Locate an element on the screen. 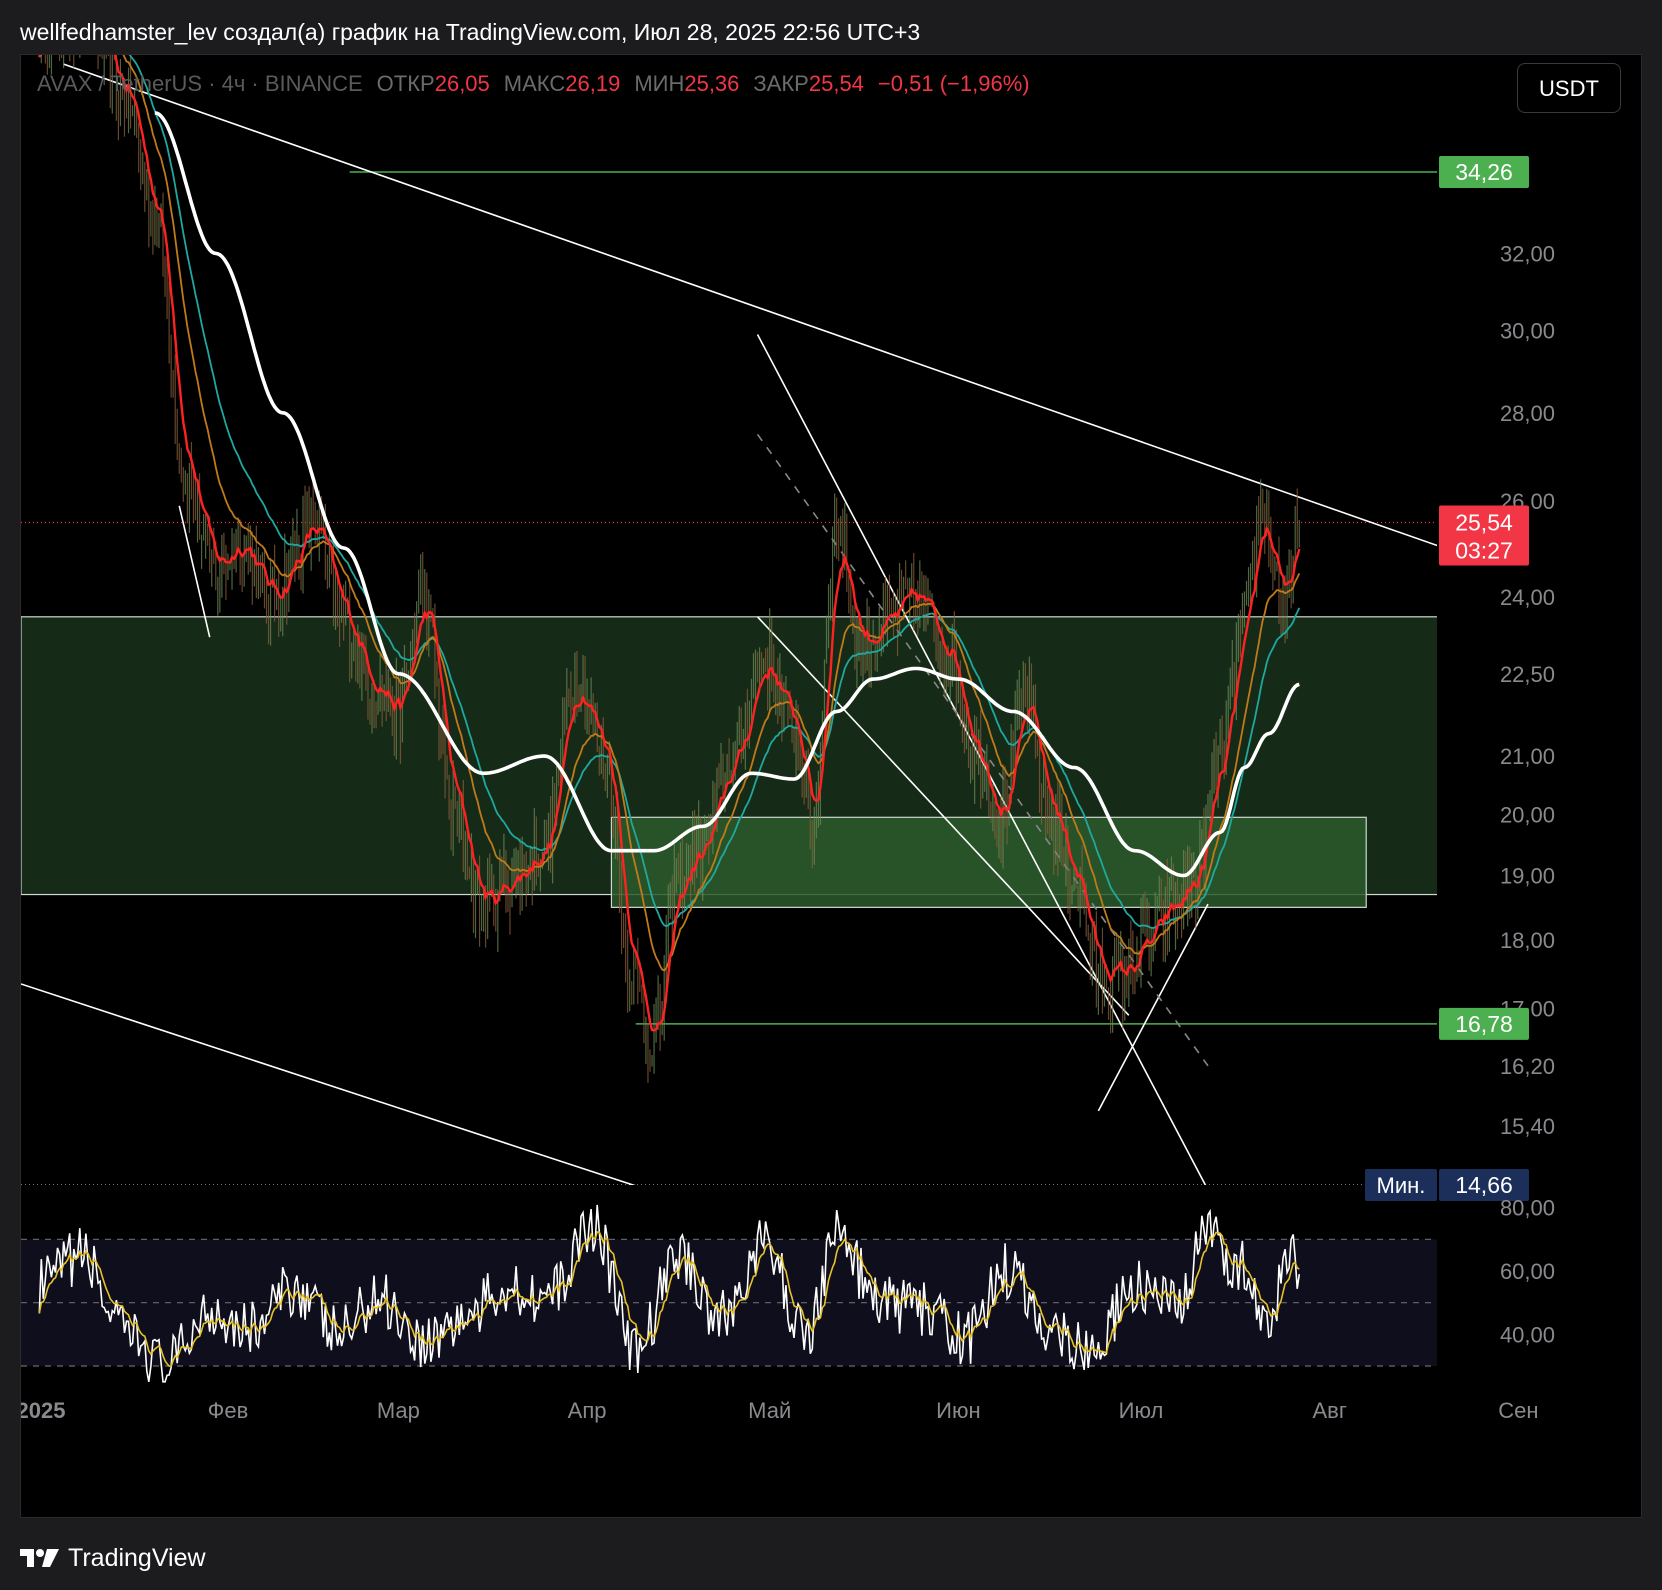  y-tick-label: 18,00 is located at coordinates (1527, 940).